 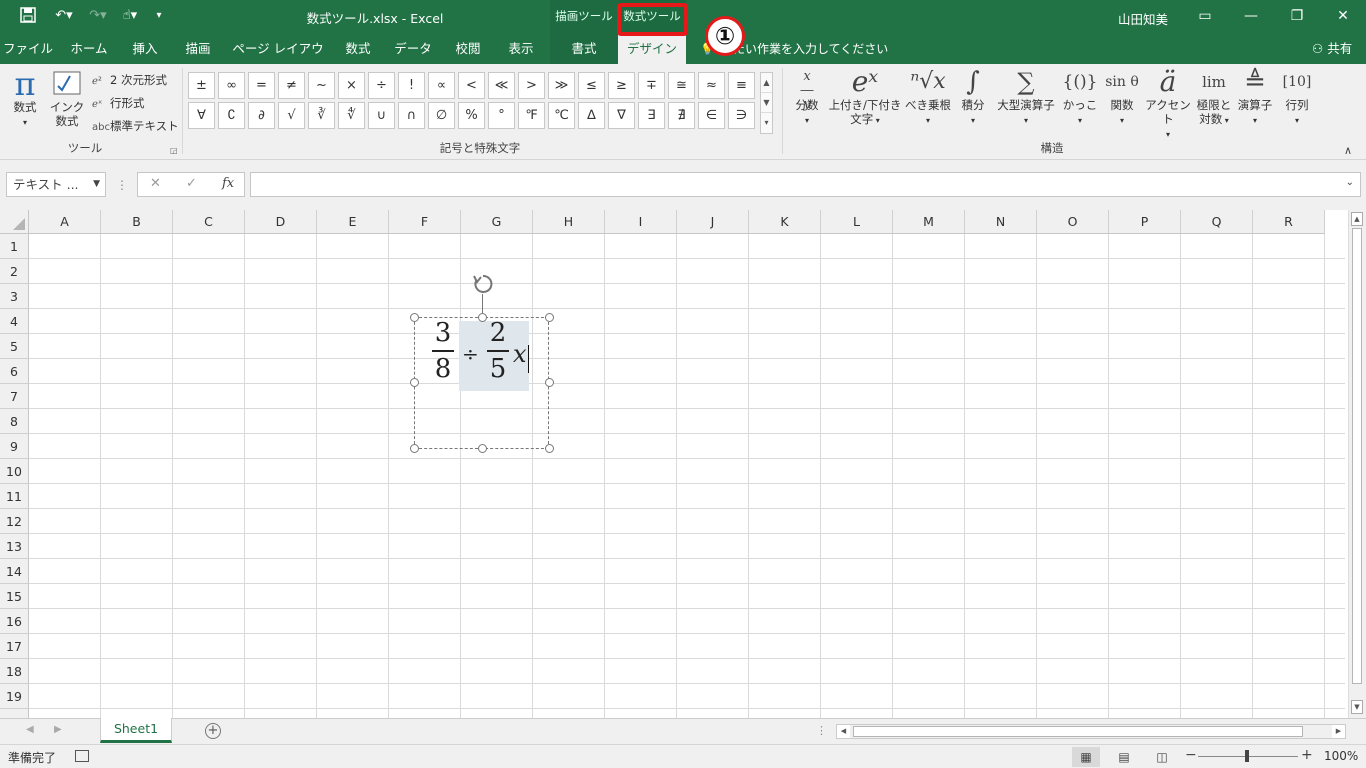 What do you see at coordinates (498, 351) in the screenshot?
I see `equation-fraction-2: 2 5` at bounding box center [498, 351].